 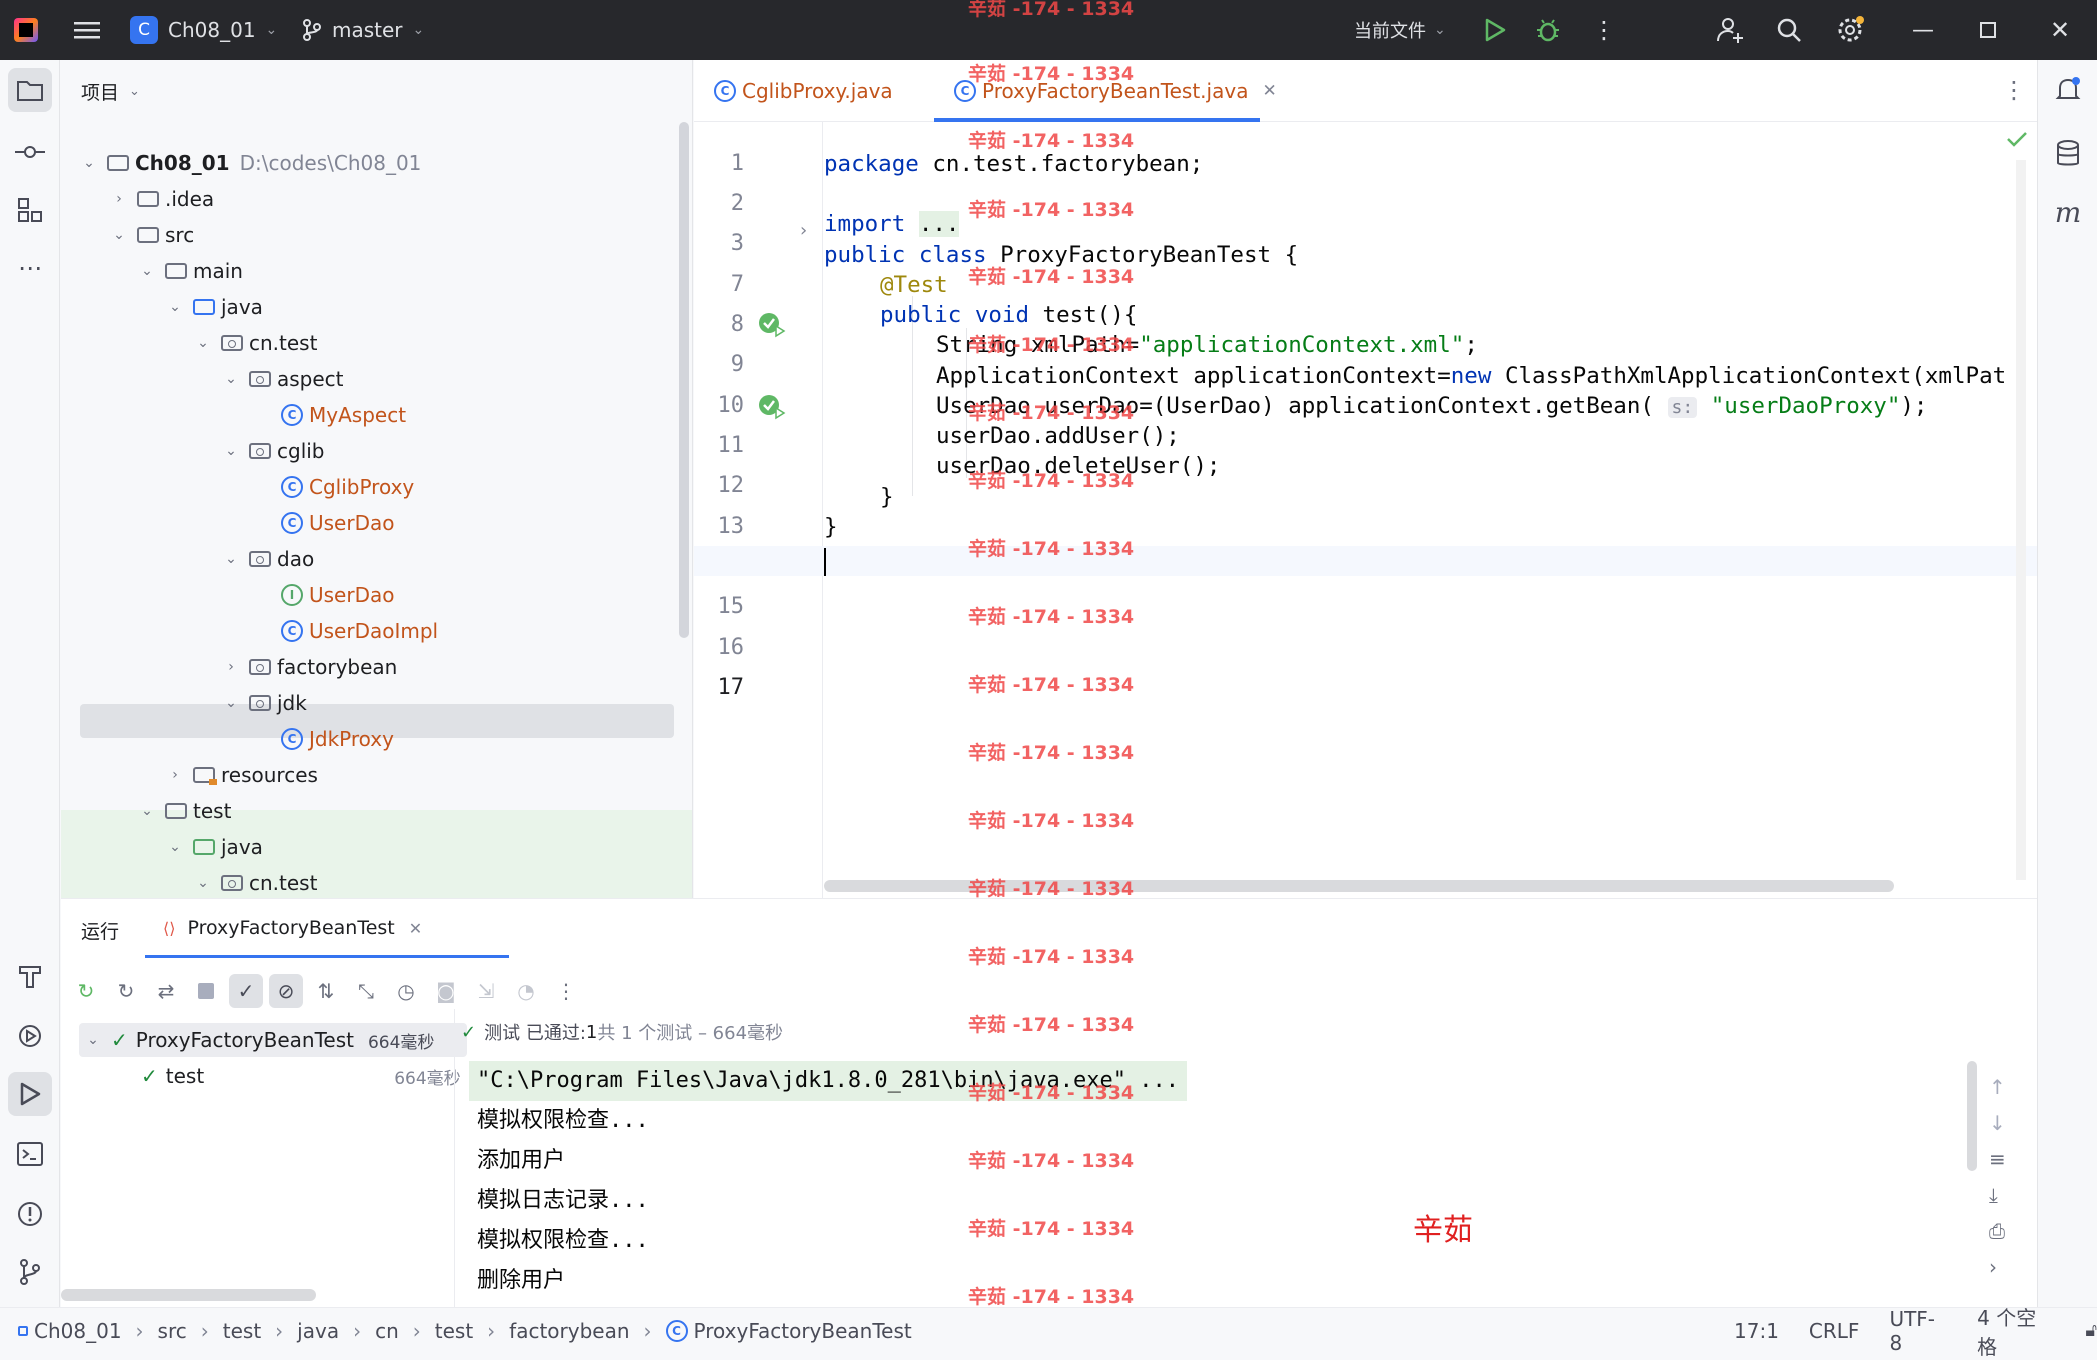 I want to click on main-menu-icon, so click(x=87, y=30).